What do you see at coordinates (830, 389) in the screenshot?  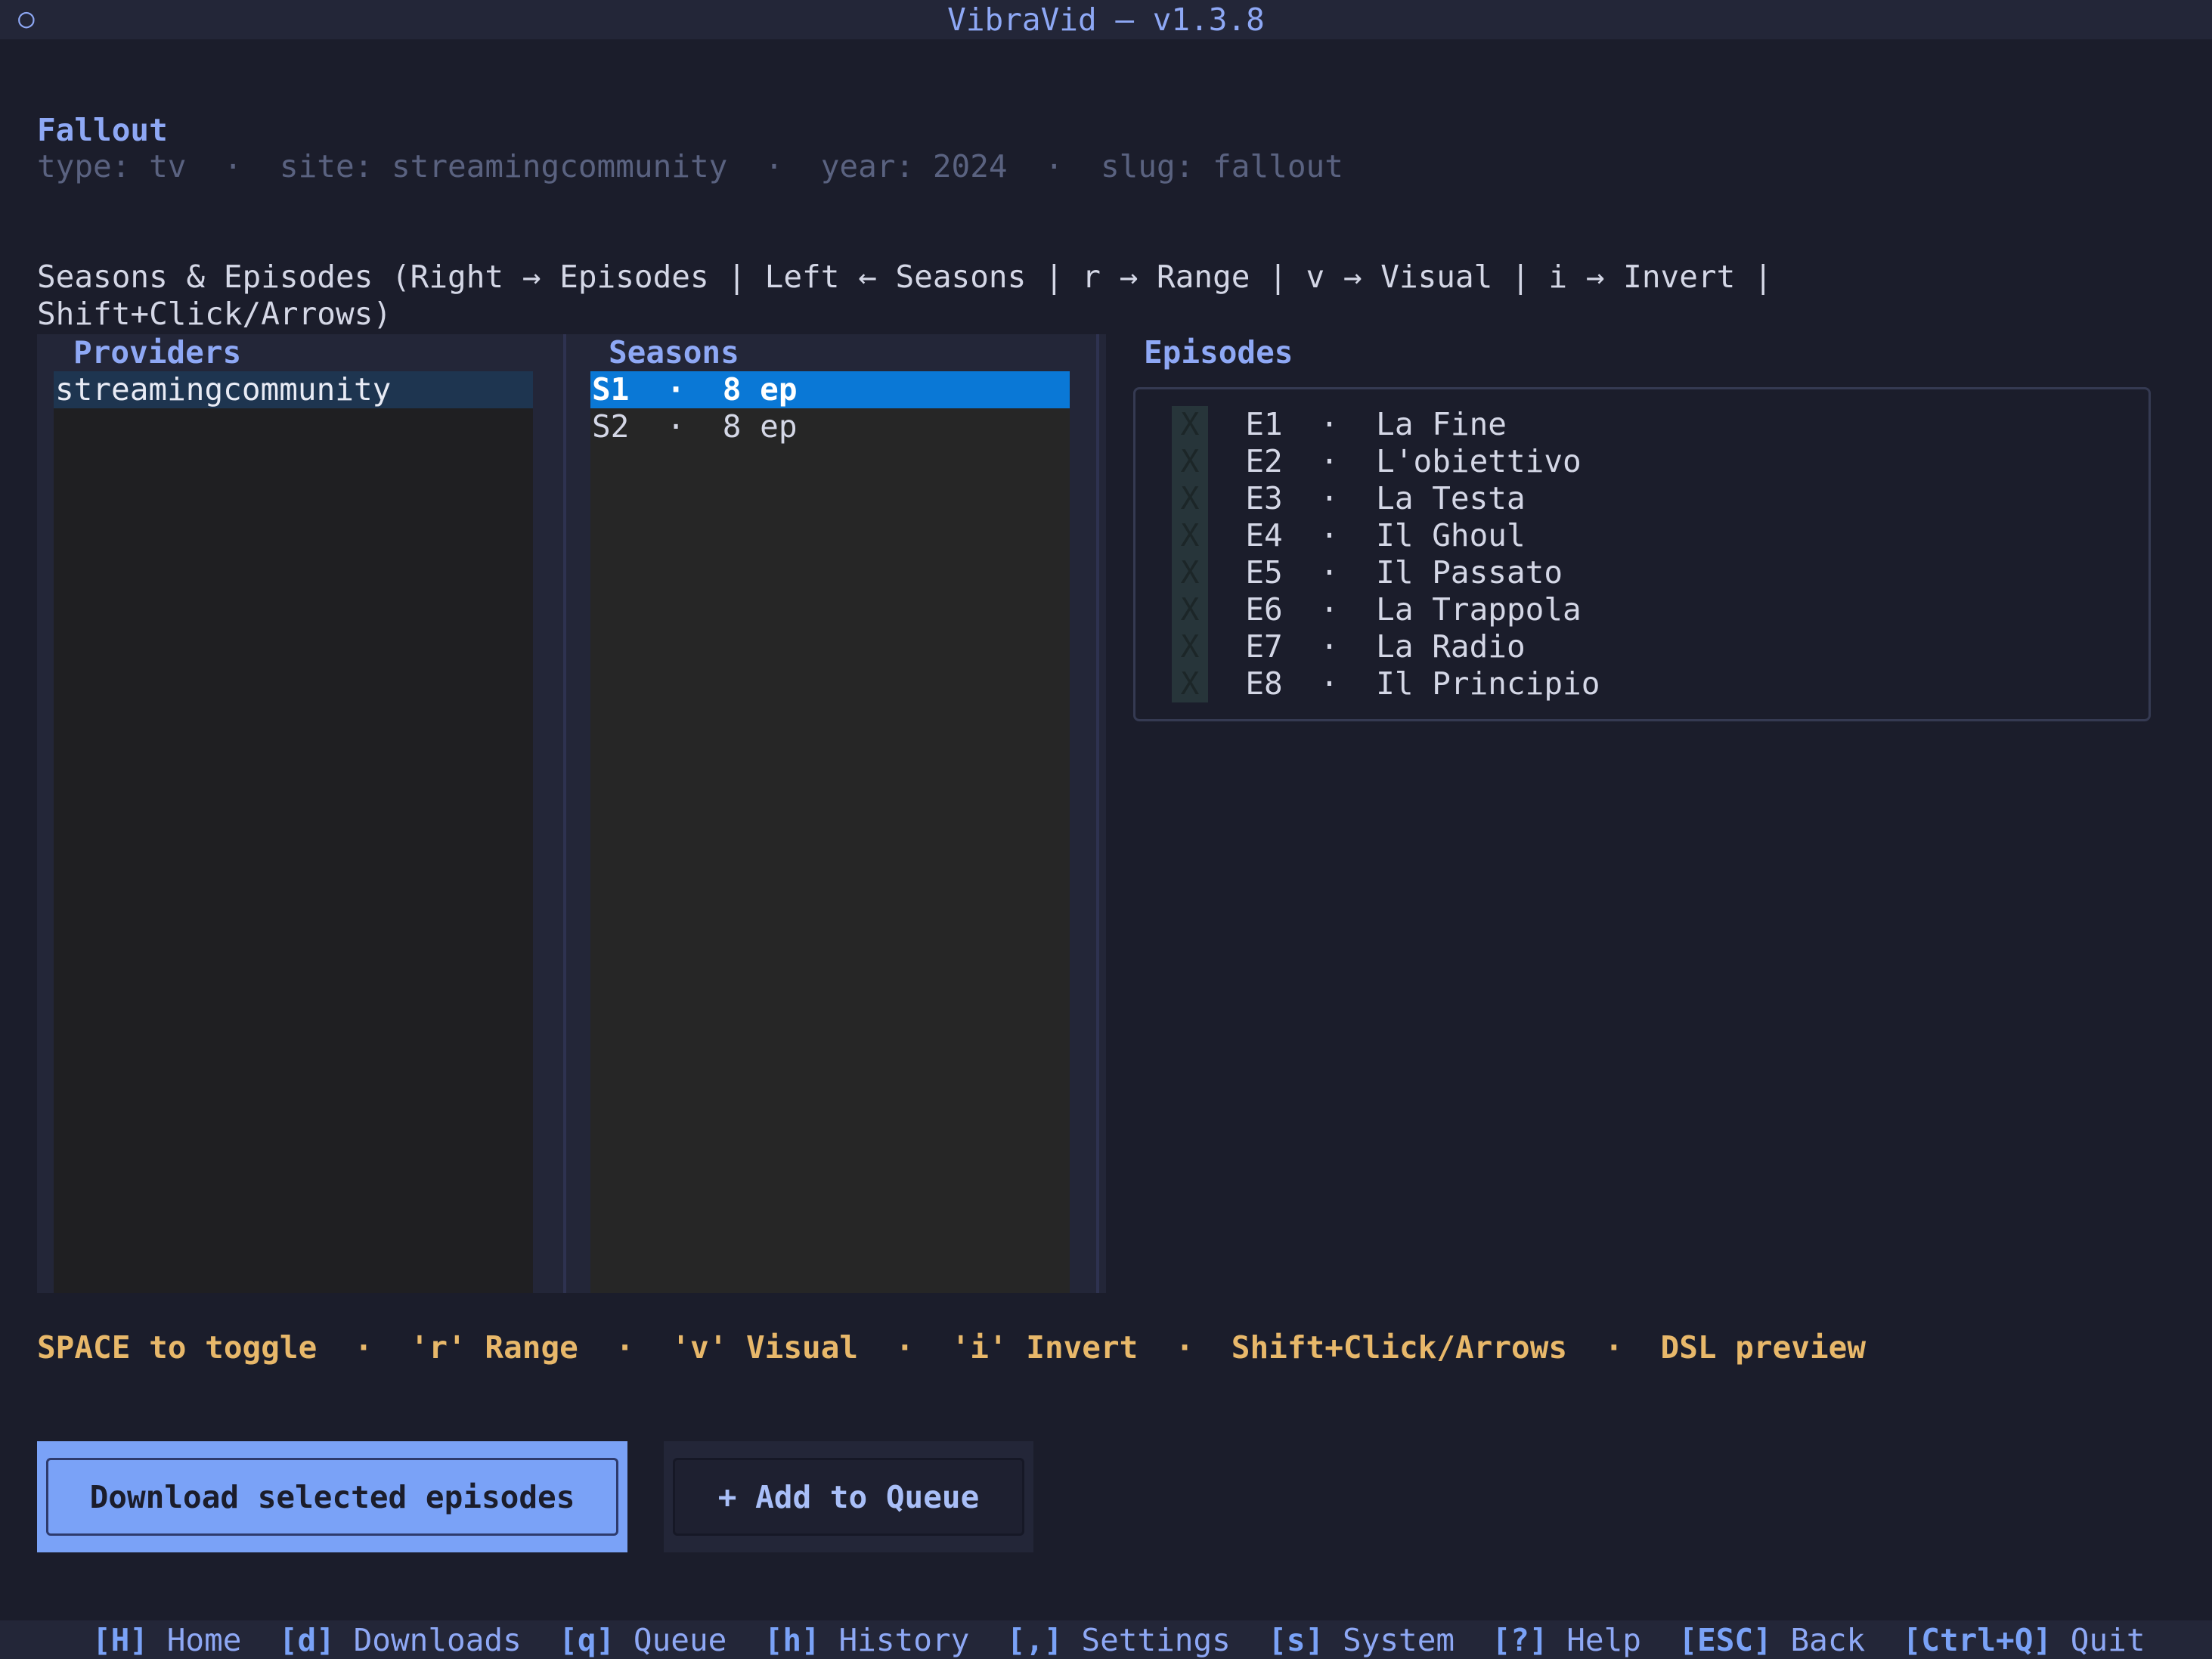 I see `season-item: S1 · 8 ep` at bounding box center [830, 389].